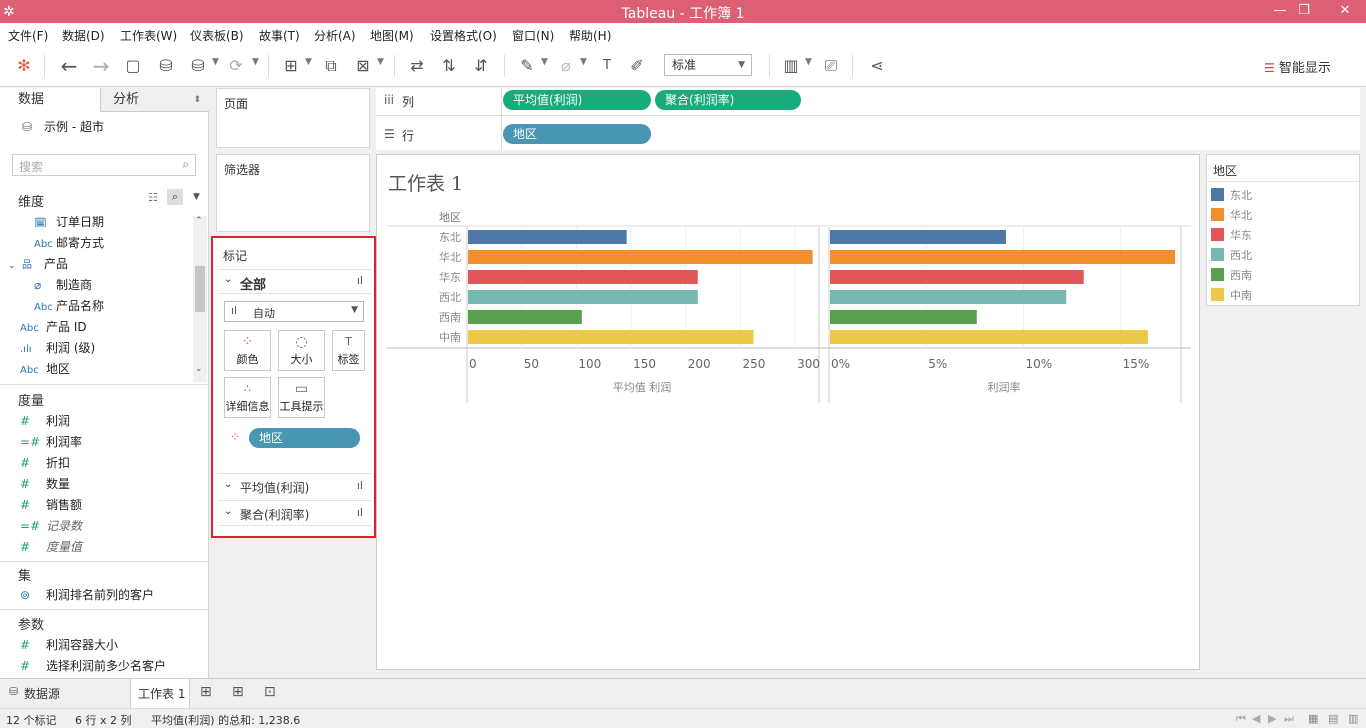 The image size is (1366, 728). I want to click on search-box: 搜索 ⌕, so click(104, 165).